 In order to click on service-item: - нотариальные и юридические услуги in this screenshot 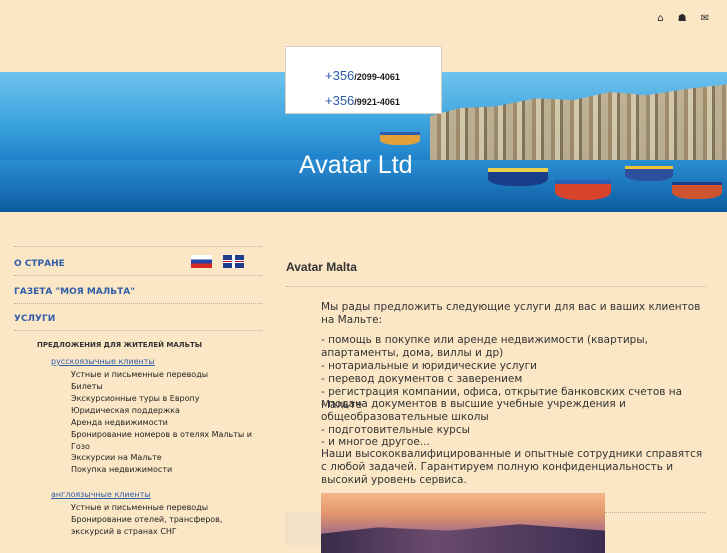, I will do `click(429, 366)`.